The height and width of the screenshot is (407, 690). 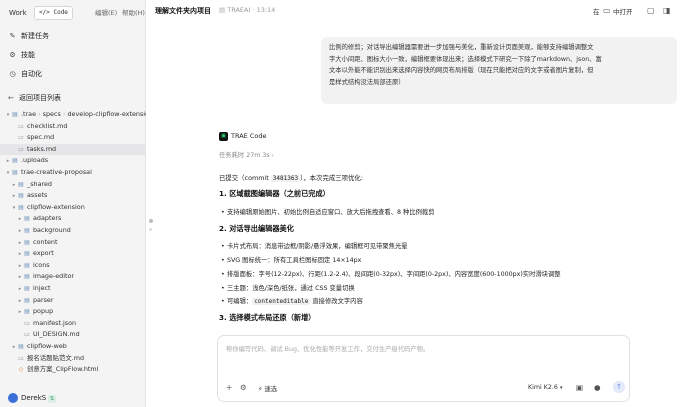 What do you see at coordinates (73, 208) in the screenshot?
I see `tree-item-clipflow-extension: ▾ ▤ clipflow-extension` at bounding box center [73, 208].